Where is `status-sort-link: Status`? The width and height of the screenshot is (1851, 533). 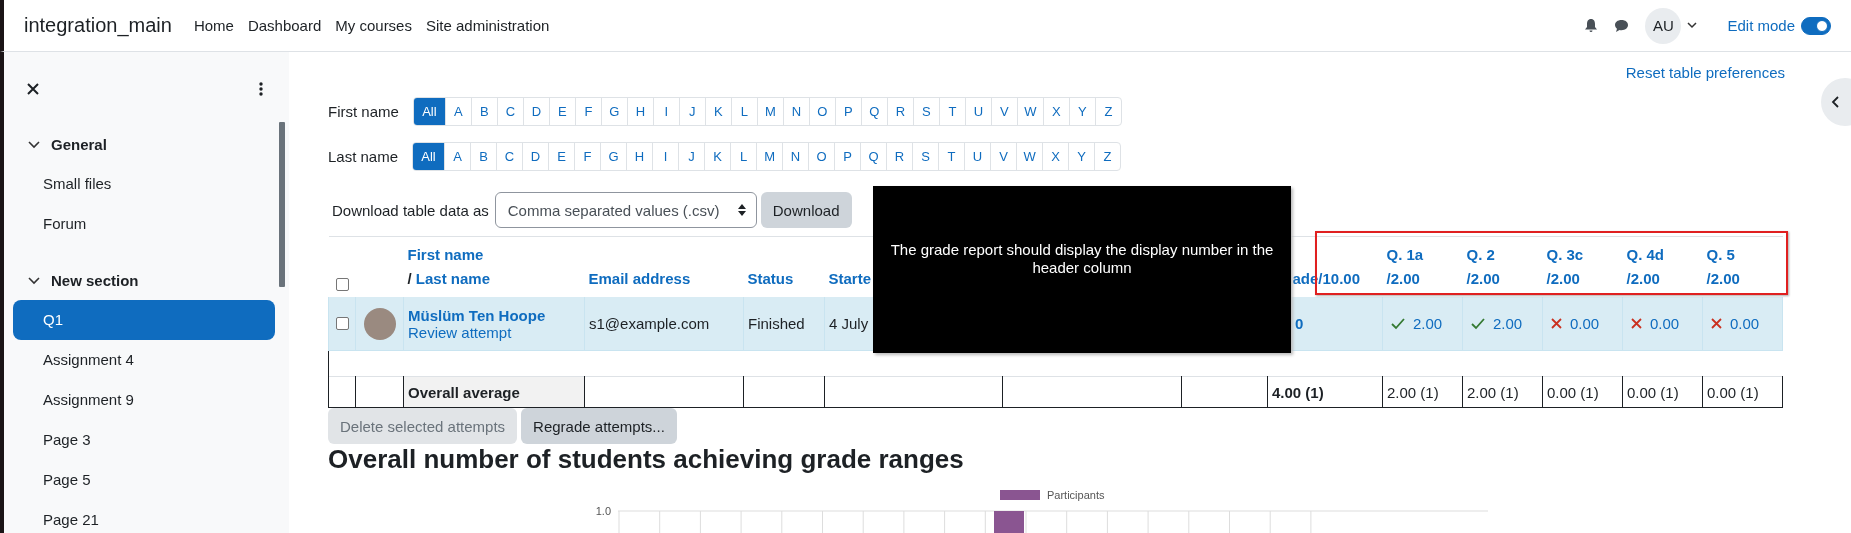
status-sort-link: Status is located at coordinates (770, 278).